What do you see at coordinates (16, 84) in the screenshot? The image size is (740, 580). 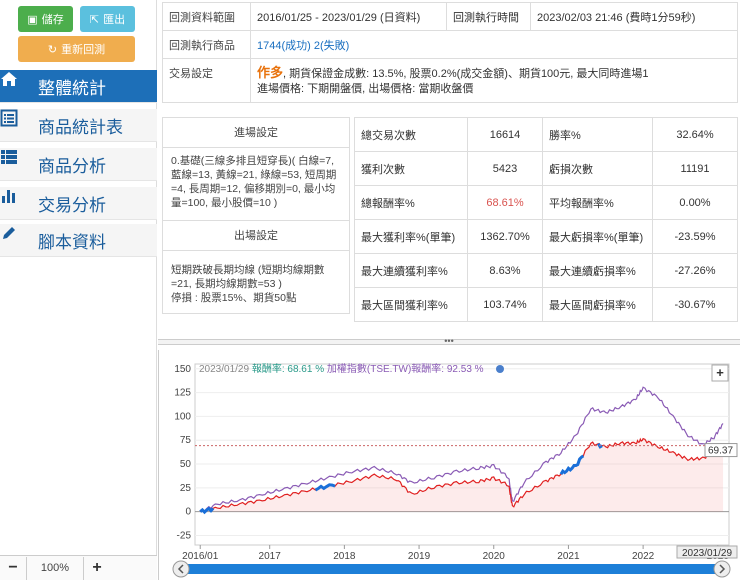 I see `home-icon` at bounding box center [16, 84].